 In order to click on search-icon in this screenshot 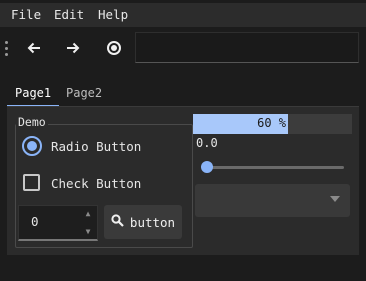, I will do `click(117, 222)`.